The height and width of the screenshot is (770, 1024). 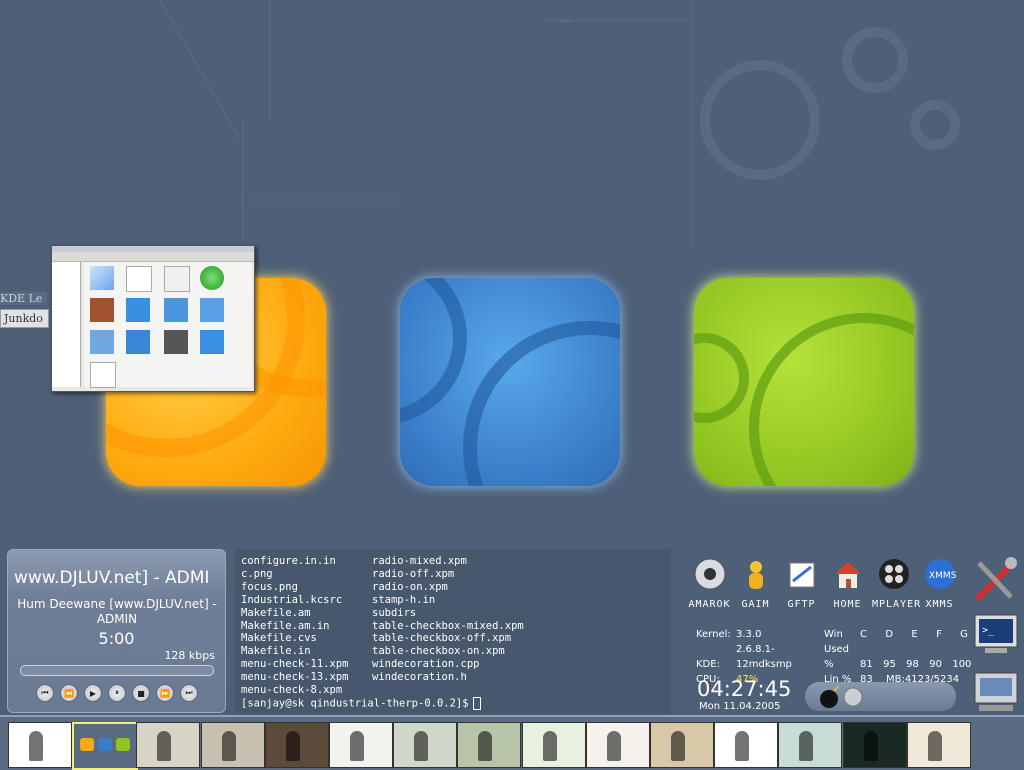 I want to click on mplayer-icon, so click(x=893, y=574).